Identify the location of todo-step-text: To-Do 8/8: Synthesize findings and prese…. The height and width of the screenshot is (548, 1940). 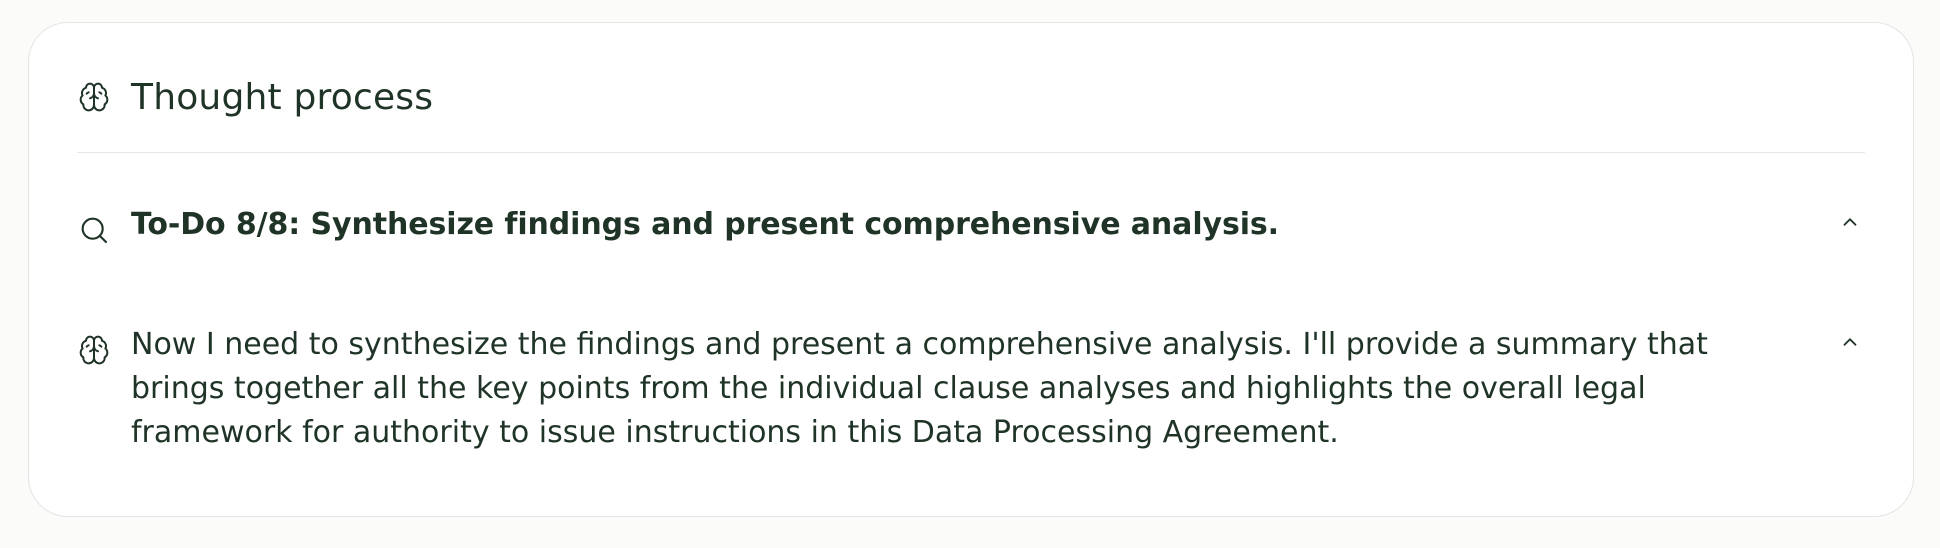
(705, 224).